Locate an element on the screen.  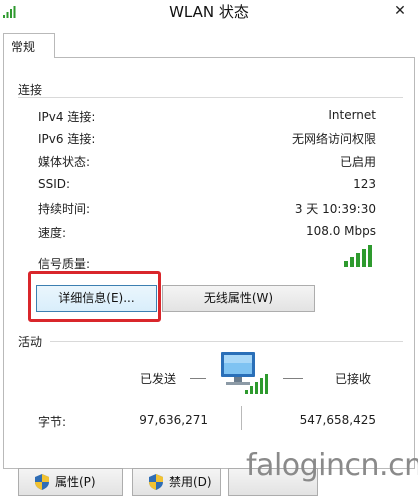
media-state-label: 媒体状态: is located at coordinates (64, 162).